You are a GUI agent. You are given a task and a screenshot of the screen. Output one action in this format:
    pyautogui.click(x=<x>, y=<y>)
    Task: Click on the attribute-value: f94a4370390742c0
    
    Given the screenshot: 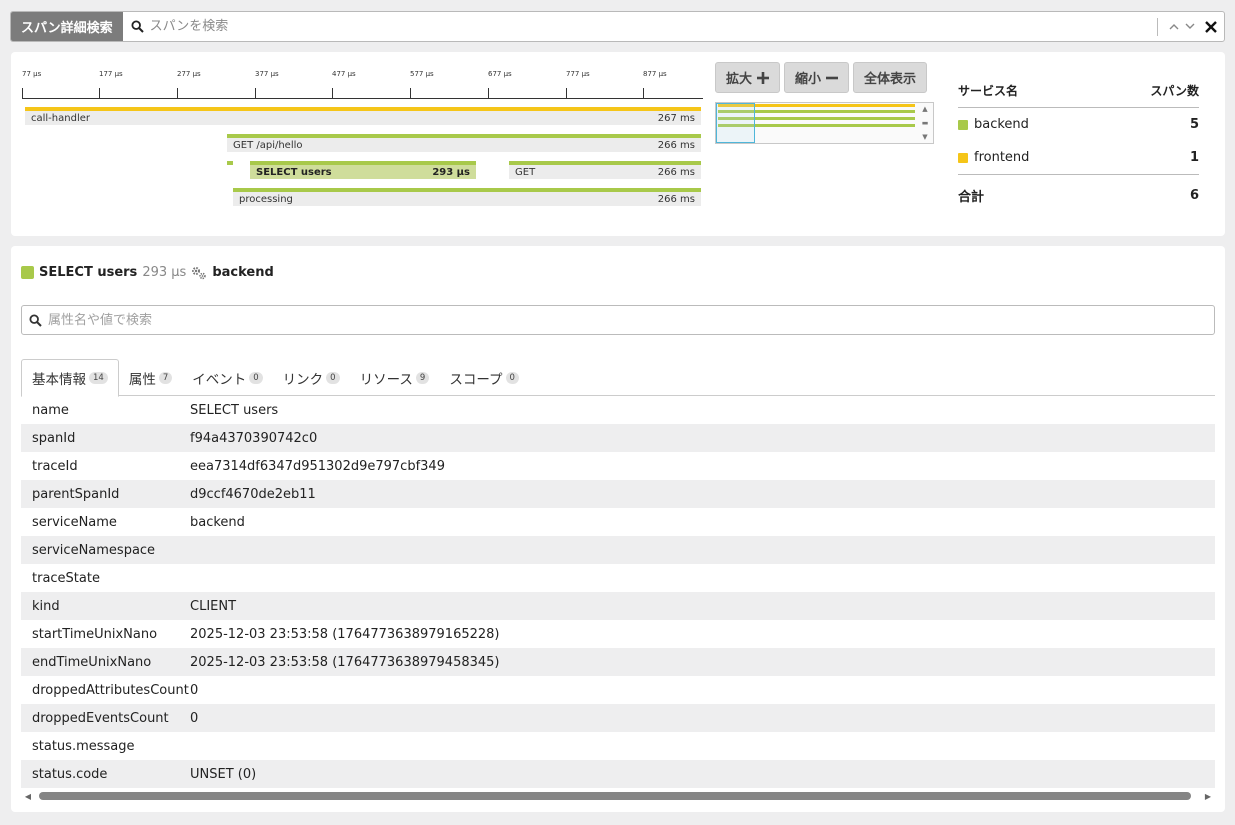 What is the action you would take?
    pyautogui.click(x=254, y=438)
    